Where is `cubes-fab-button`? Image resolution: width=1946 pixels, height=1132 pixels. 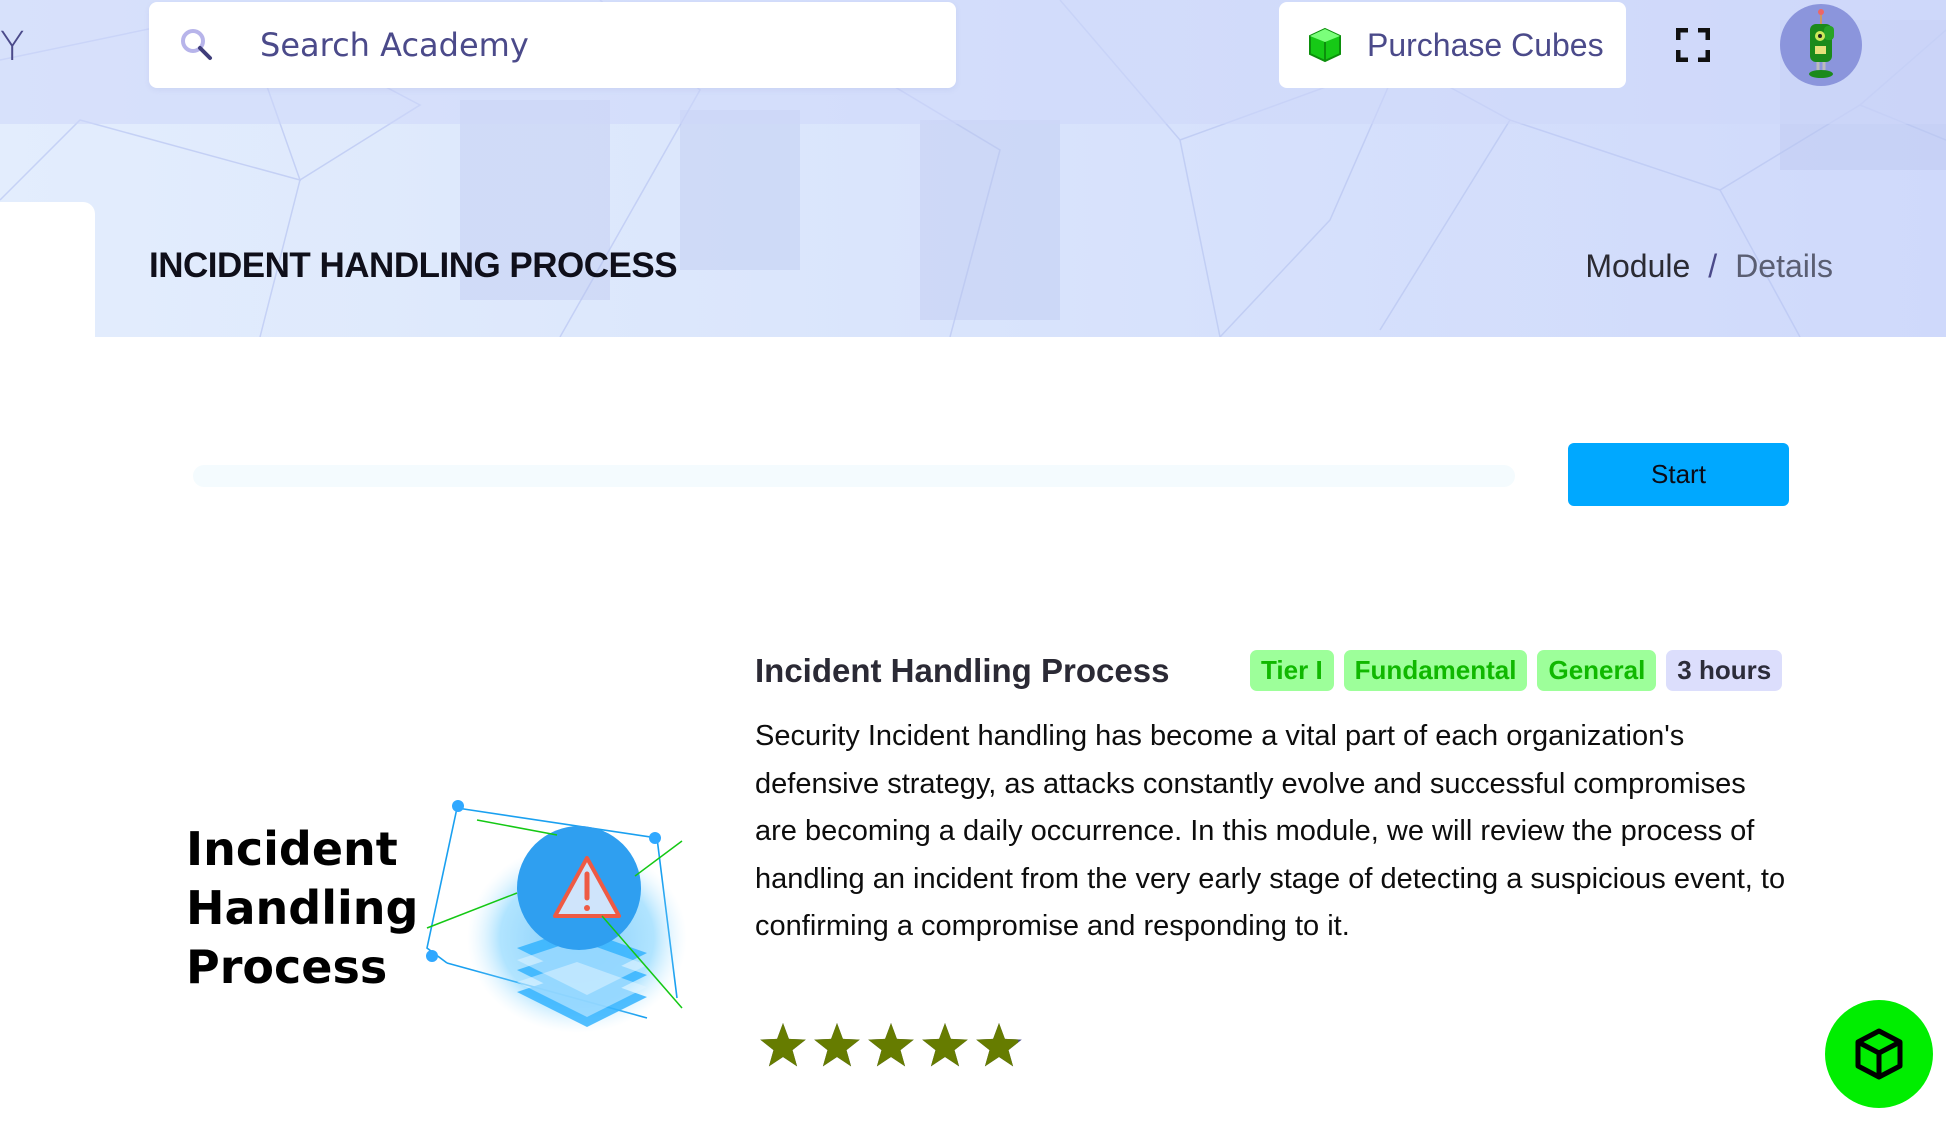 cubes-fab-button is located at coordinates (1879, 1054).